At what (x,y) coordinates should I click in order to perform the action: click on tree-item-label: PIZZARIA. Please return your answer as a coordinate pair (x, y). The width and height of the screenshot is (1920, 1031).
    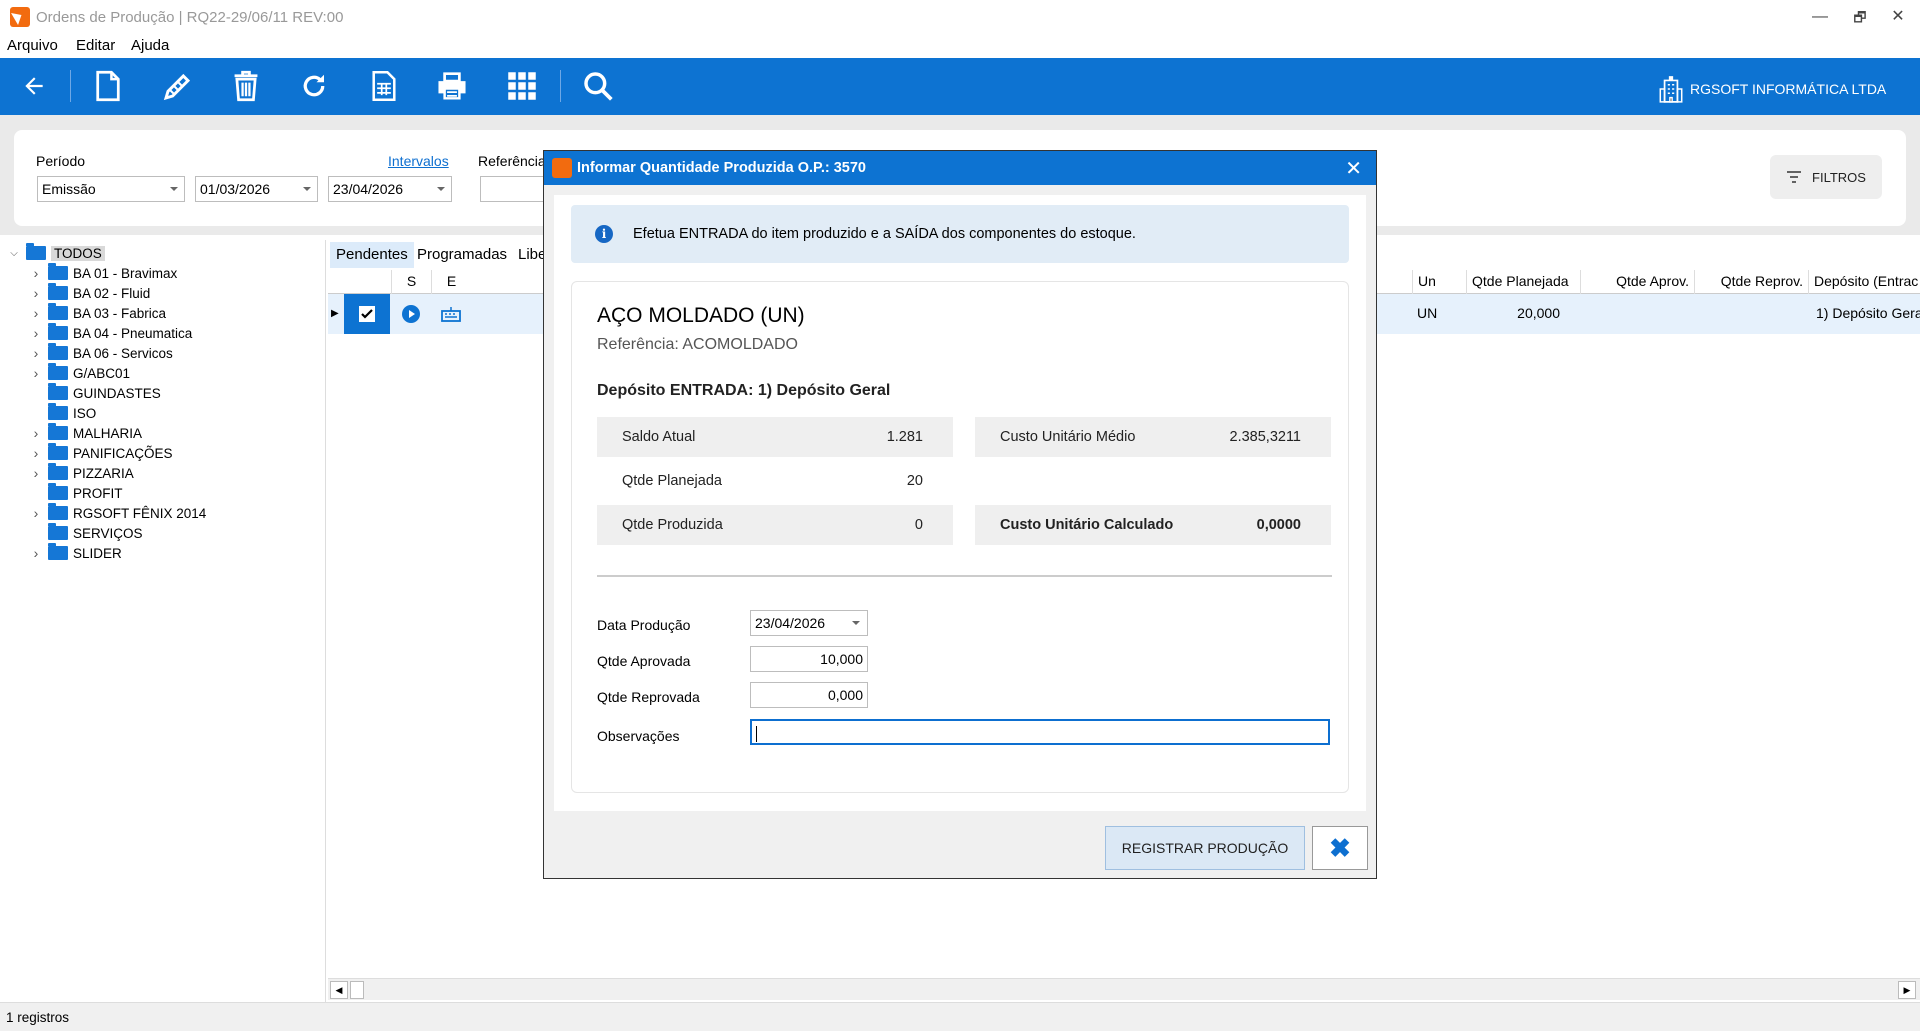
    Looking at the image, I should click on (103, 473).